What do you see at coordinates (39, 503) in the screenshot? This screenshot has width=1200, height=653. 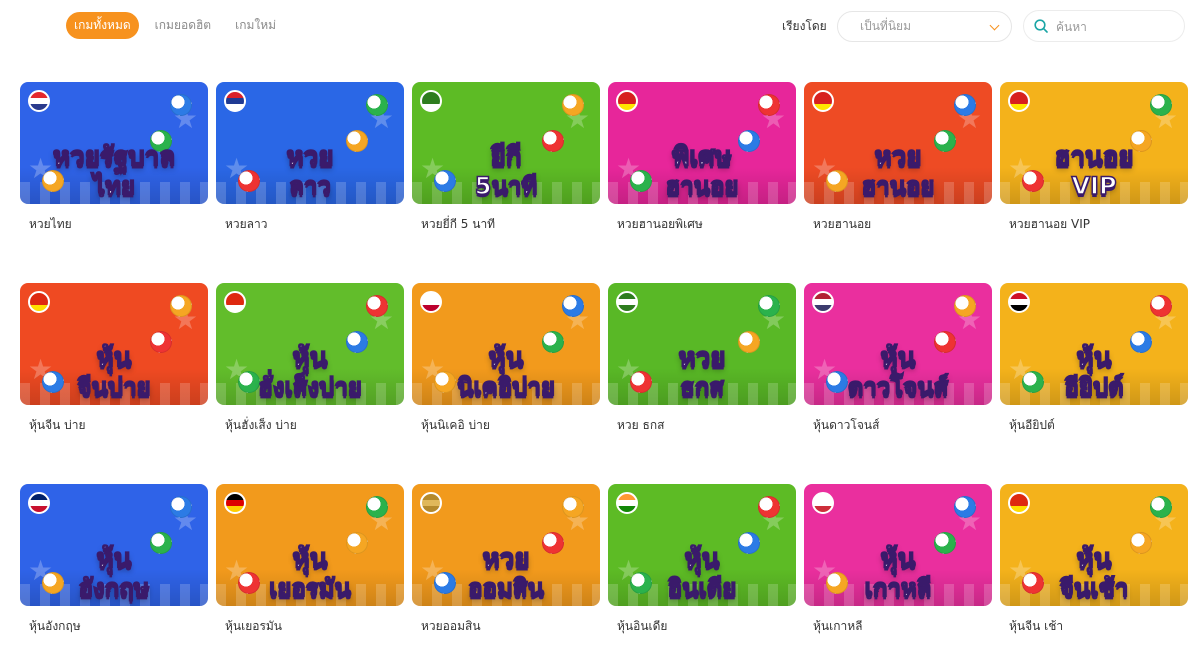 I see `uk-flag-icon` at bounding box center [39, 503].